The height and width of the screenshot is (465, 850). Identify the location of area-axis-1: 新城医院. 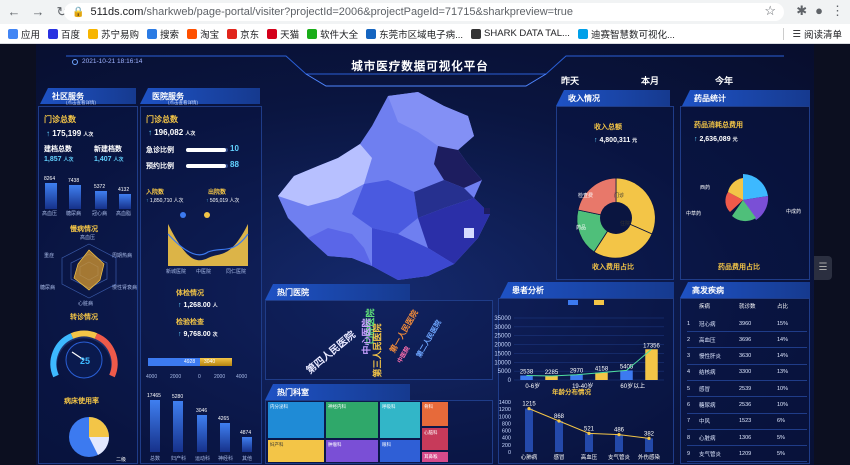
(176, 272).